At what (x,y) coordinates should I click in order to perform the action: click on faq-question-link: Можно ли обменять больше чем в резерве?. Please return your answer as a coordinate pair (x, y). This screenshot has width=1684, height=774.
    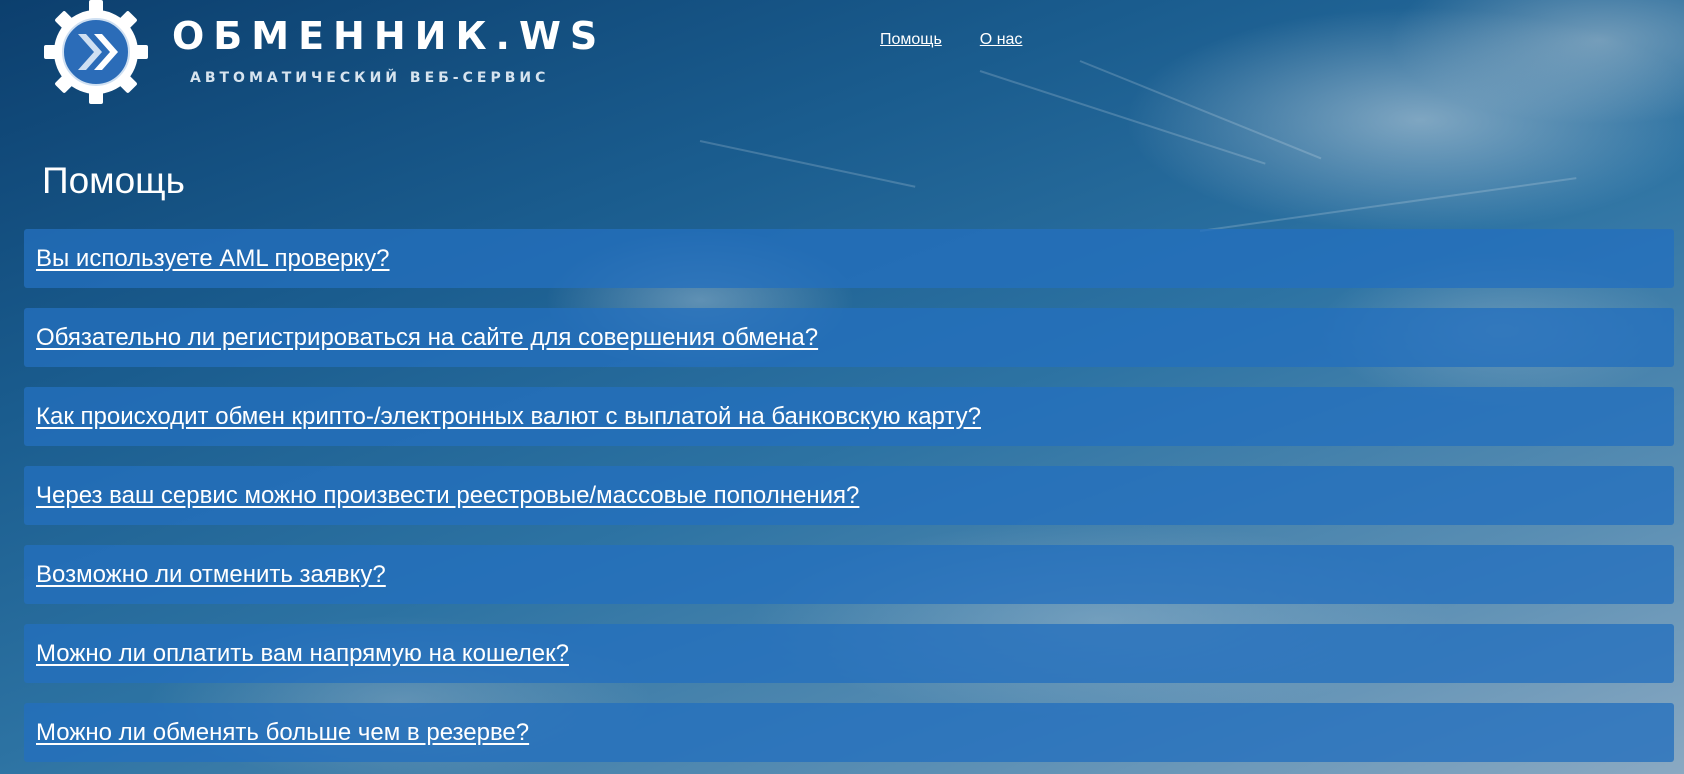
    Looking at the image, I should click on (282, 733).